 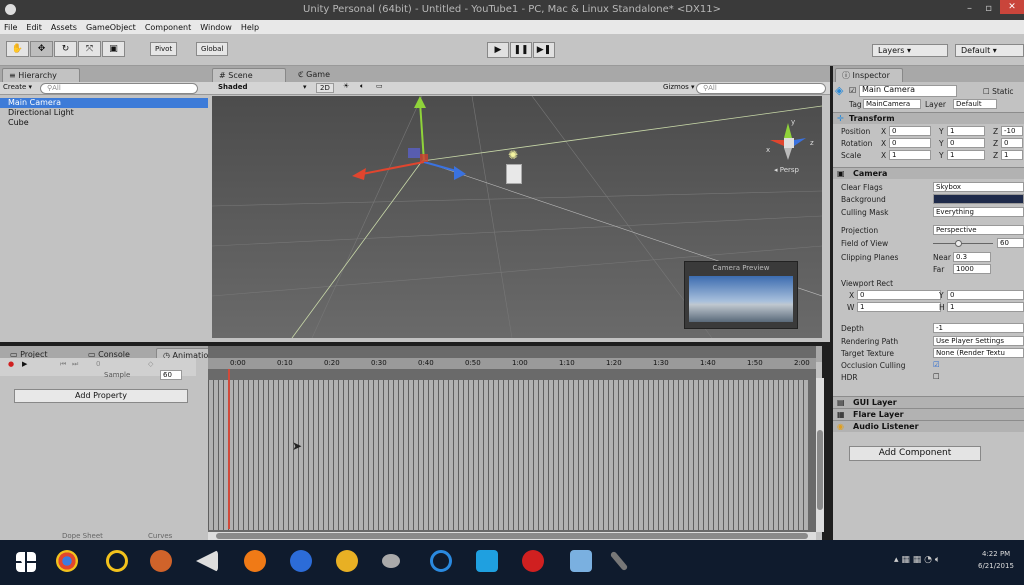 What do you see at coordinates (104, 123) in the screenshot?
I see `hierarchy-item-cube: Cube` at bounding box center [104, 123].